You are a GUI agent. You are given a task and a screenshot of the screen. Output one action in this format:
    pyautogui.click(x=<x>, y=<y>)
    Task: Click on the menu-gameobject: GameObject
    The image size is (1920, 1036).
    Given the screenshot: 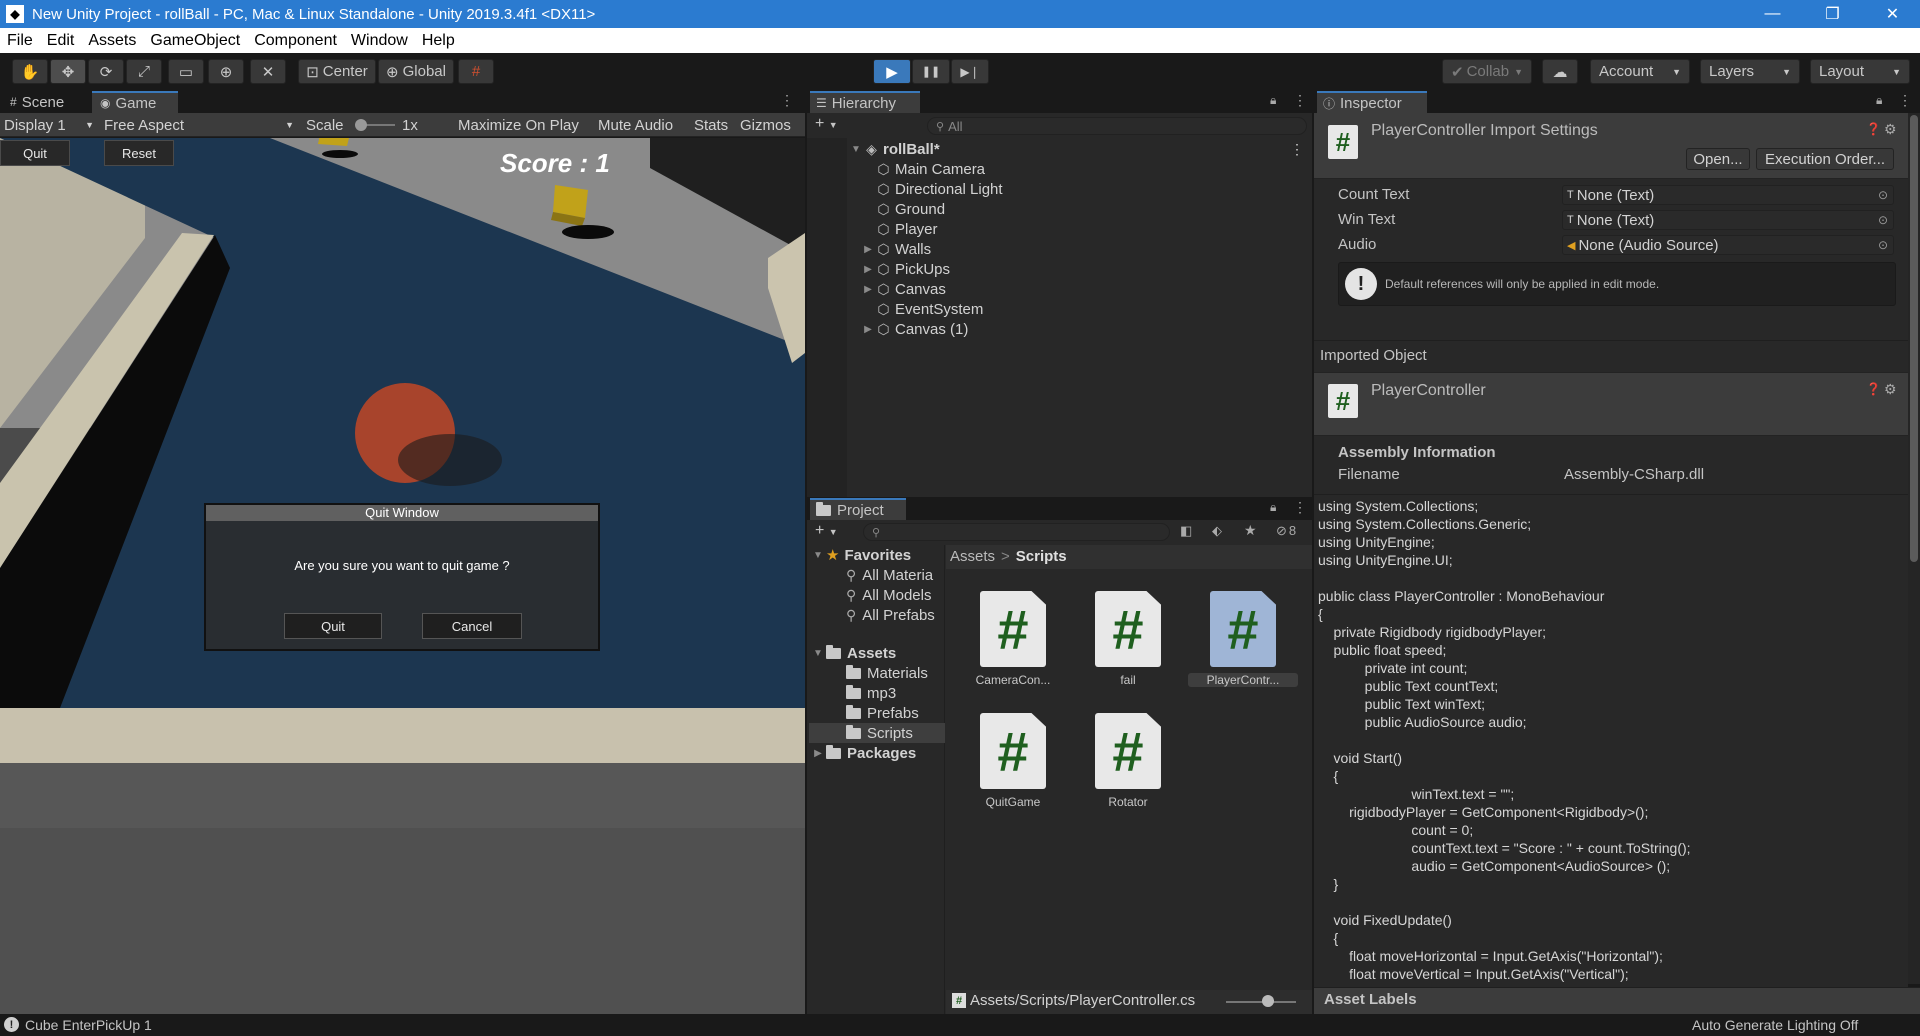 What is the action you would take?
    pyautogui.click(x=195, y=41)
    